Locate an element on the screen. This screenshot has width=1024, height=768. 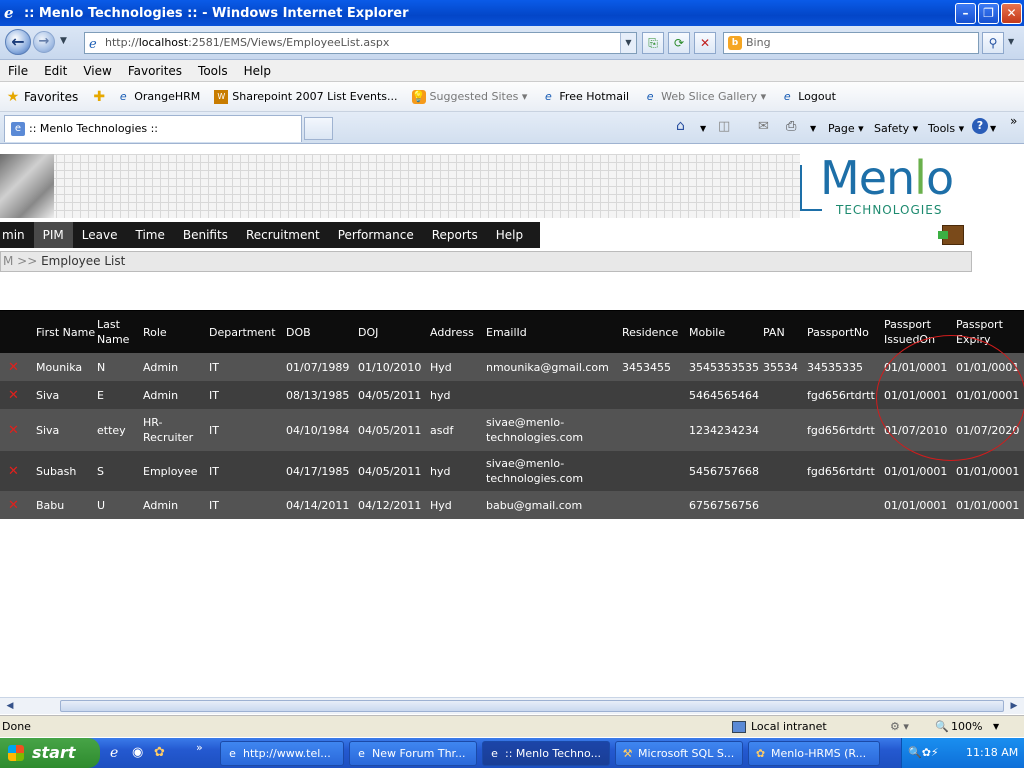
column-header: Last Name is located at coordinates (120, 332).